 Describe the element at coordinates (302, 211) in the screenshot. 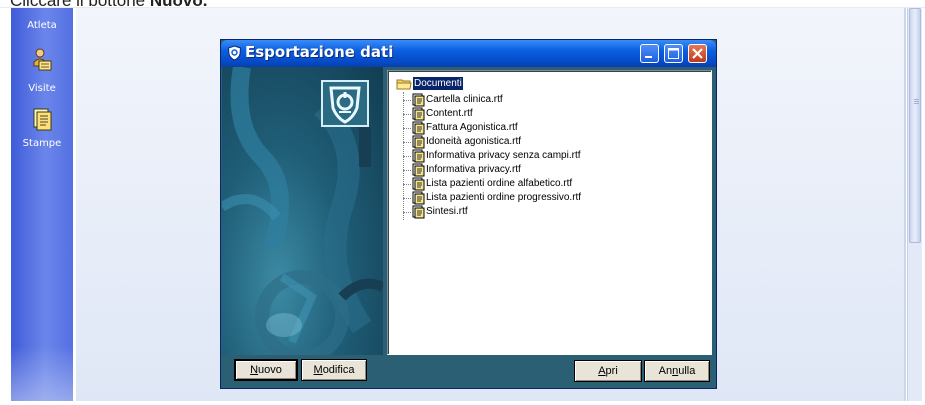

I see `decorative-artwork` at that location.